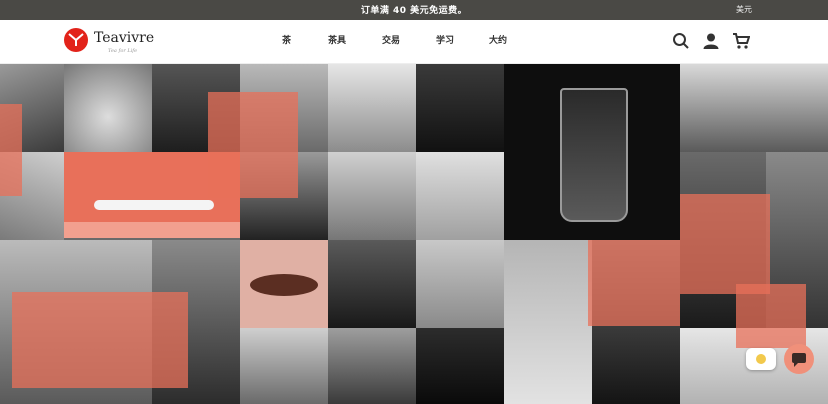 The width and height of the screenshot is (828, 404). I want to click on chat-bubble-icon, so click(799, 359).